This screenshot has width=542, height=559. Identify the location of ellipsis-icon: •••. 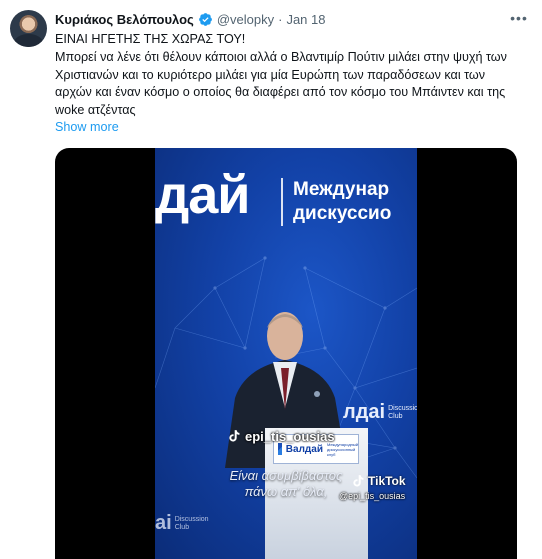
(519, 18).